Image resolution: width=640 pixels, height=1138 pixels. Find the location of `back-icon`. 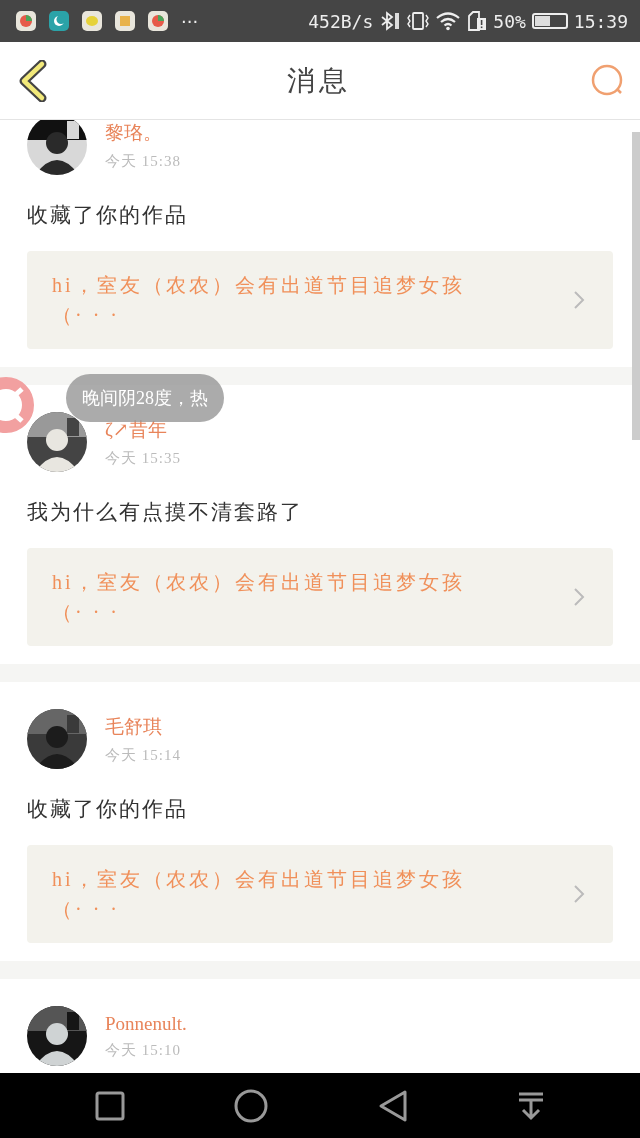

back-icon is located at coordinates (33, 80).